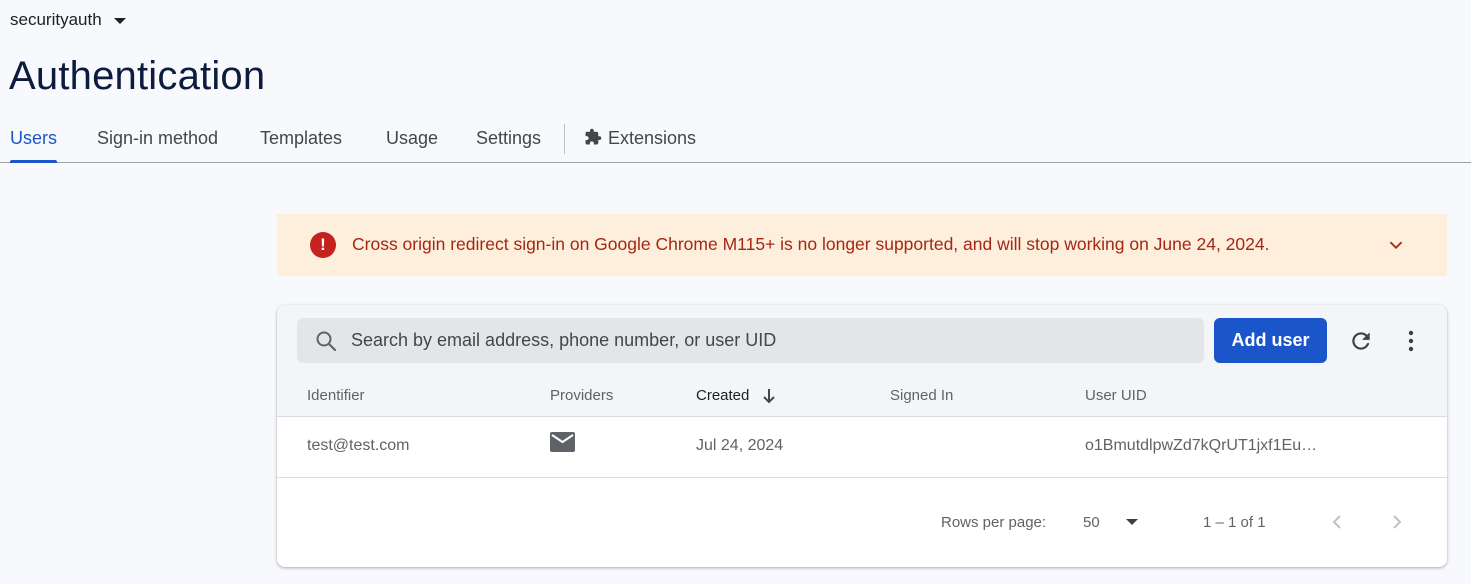 The image size is (1471, 584). Describe the element at coordinates (336, 395) in the screenshot. I see `column-header-identifier: Identifier` at that location.